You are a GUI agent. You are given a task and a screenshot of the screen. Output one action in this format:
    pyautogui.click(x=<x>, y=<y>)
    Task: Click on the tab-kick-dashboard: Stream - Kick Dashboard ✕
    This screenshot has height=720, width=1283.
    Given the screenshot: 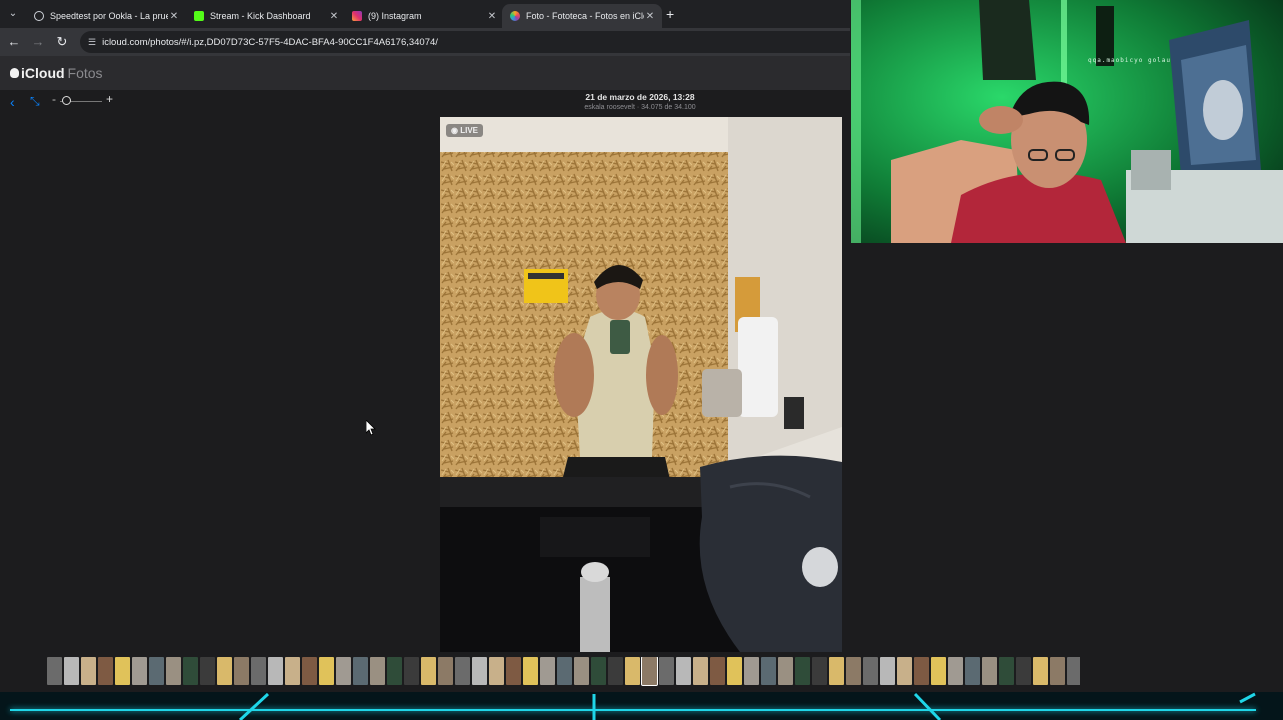 What is the action you would take?
    pyautogui.click(x=266, y=16)
    